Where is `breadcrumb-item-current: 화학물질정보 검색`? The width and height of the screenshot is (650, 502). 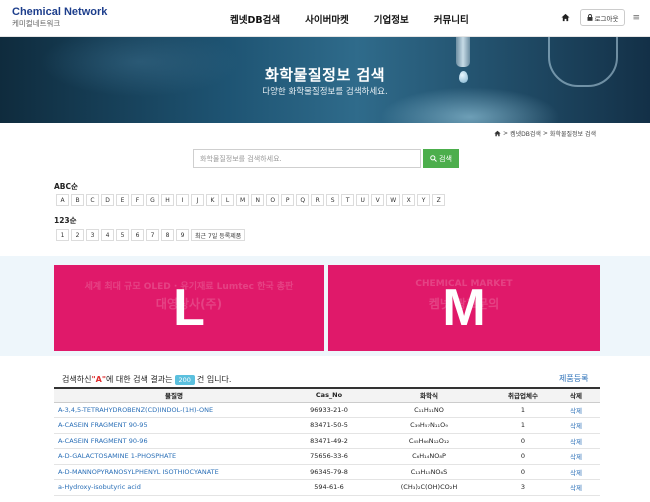
breadcrumb-item-current: 화학물질정보 검색 is located at coordinates (572, 134).